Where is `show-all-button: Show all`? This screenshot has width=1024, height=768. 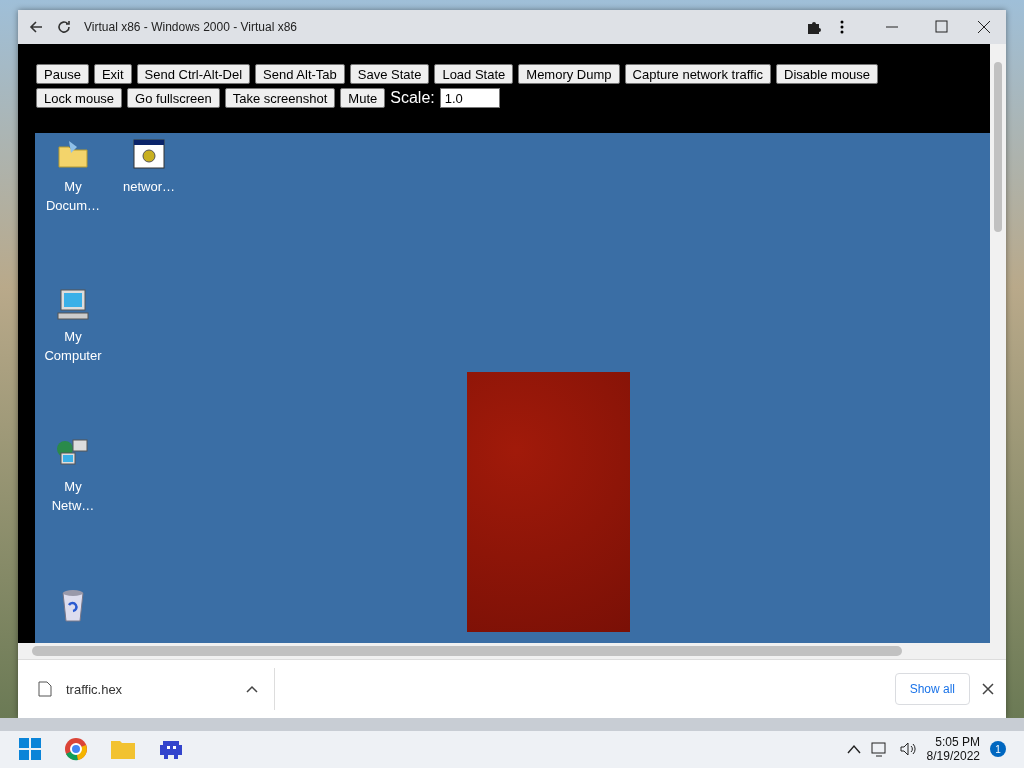 show-all-button: Show all is located at coordinates (932, 689).